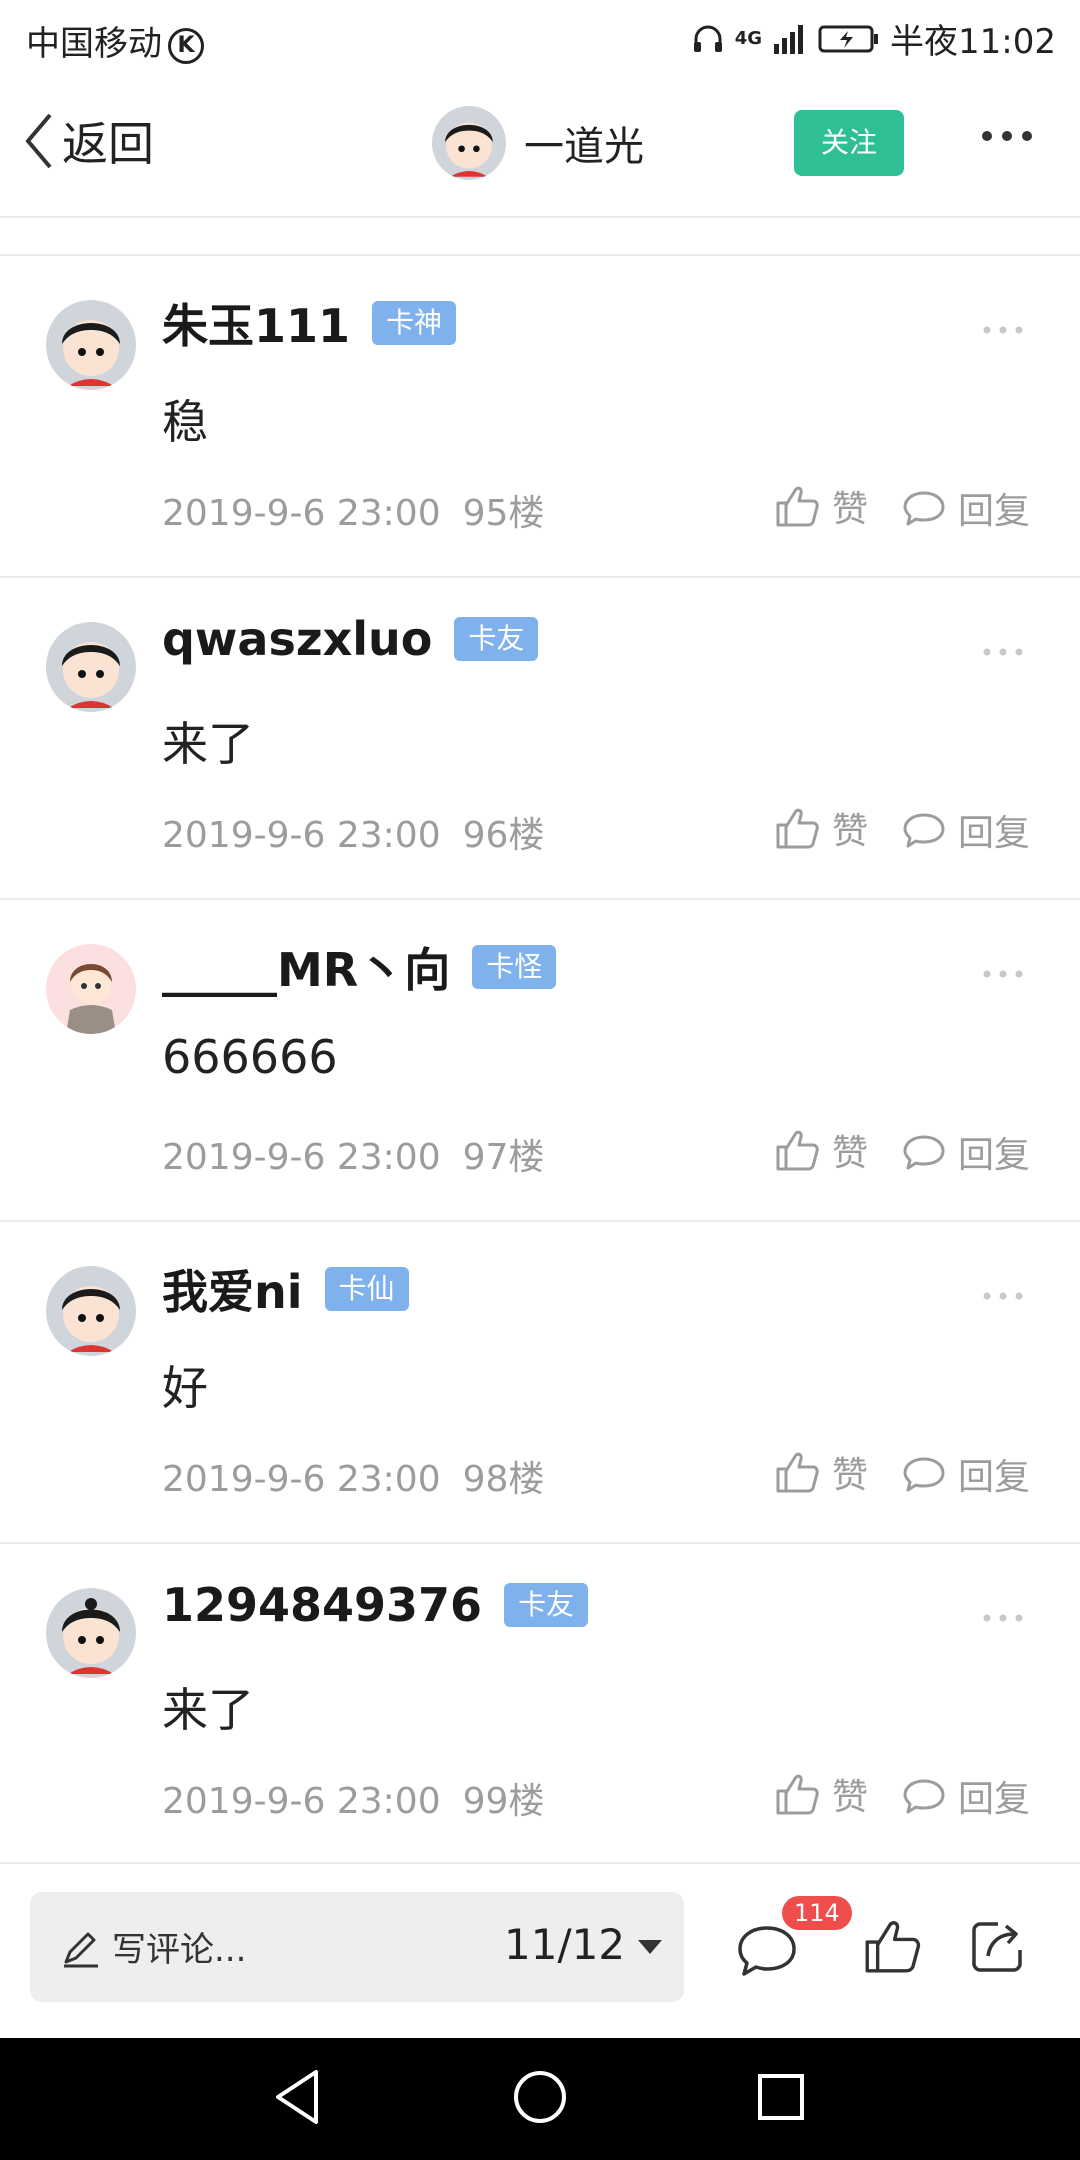  I want to click on status-icons: 4G 半夜11:02, so click(873, 38).